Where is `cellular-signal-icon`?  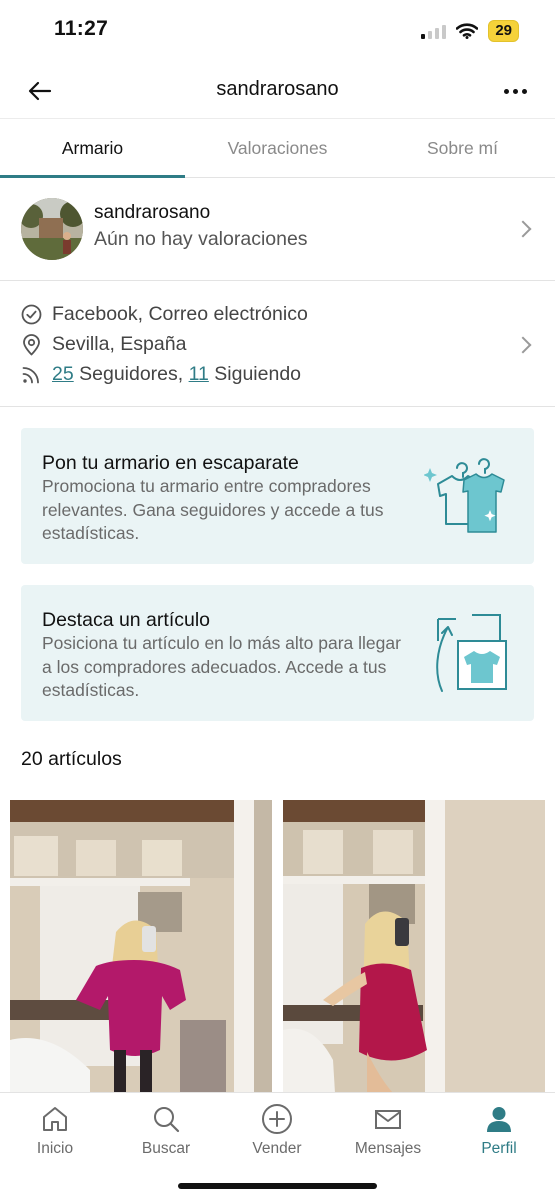
cellular-signal-icon is located at coordinates (434, 31).